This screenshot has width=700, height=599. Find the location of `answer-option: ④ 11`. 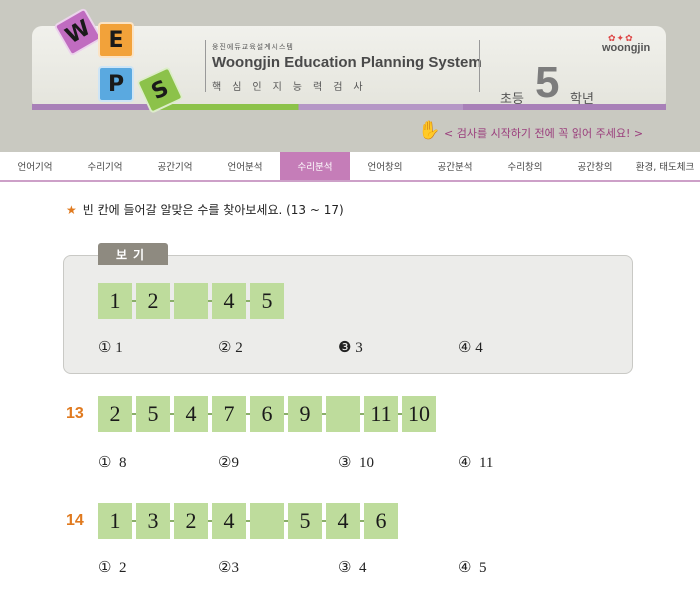

answer-option: ④ 11 is located at coordinates (475, 462).